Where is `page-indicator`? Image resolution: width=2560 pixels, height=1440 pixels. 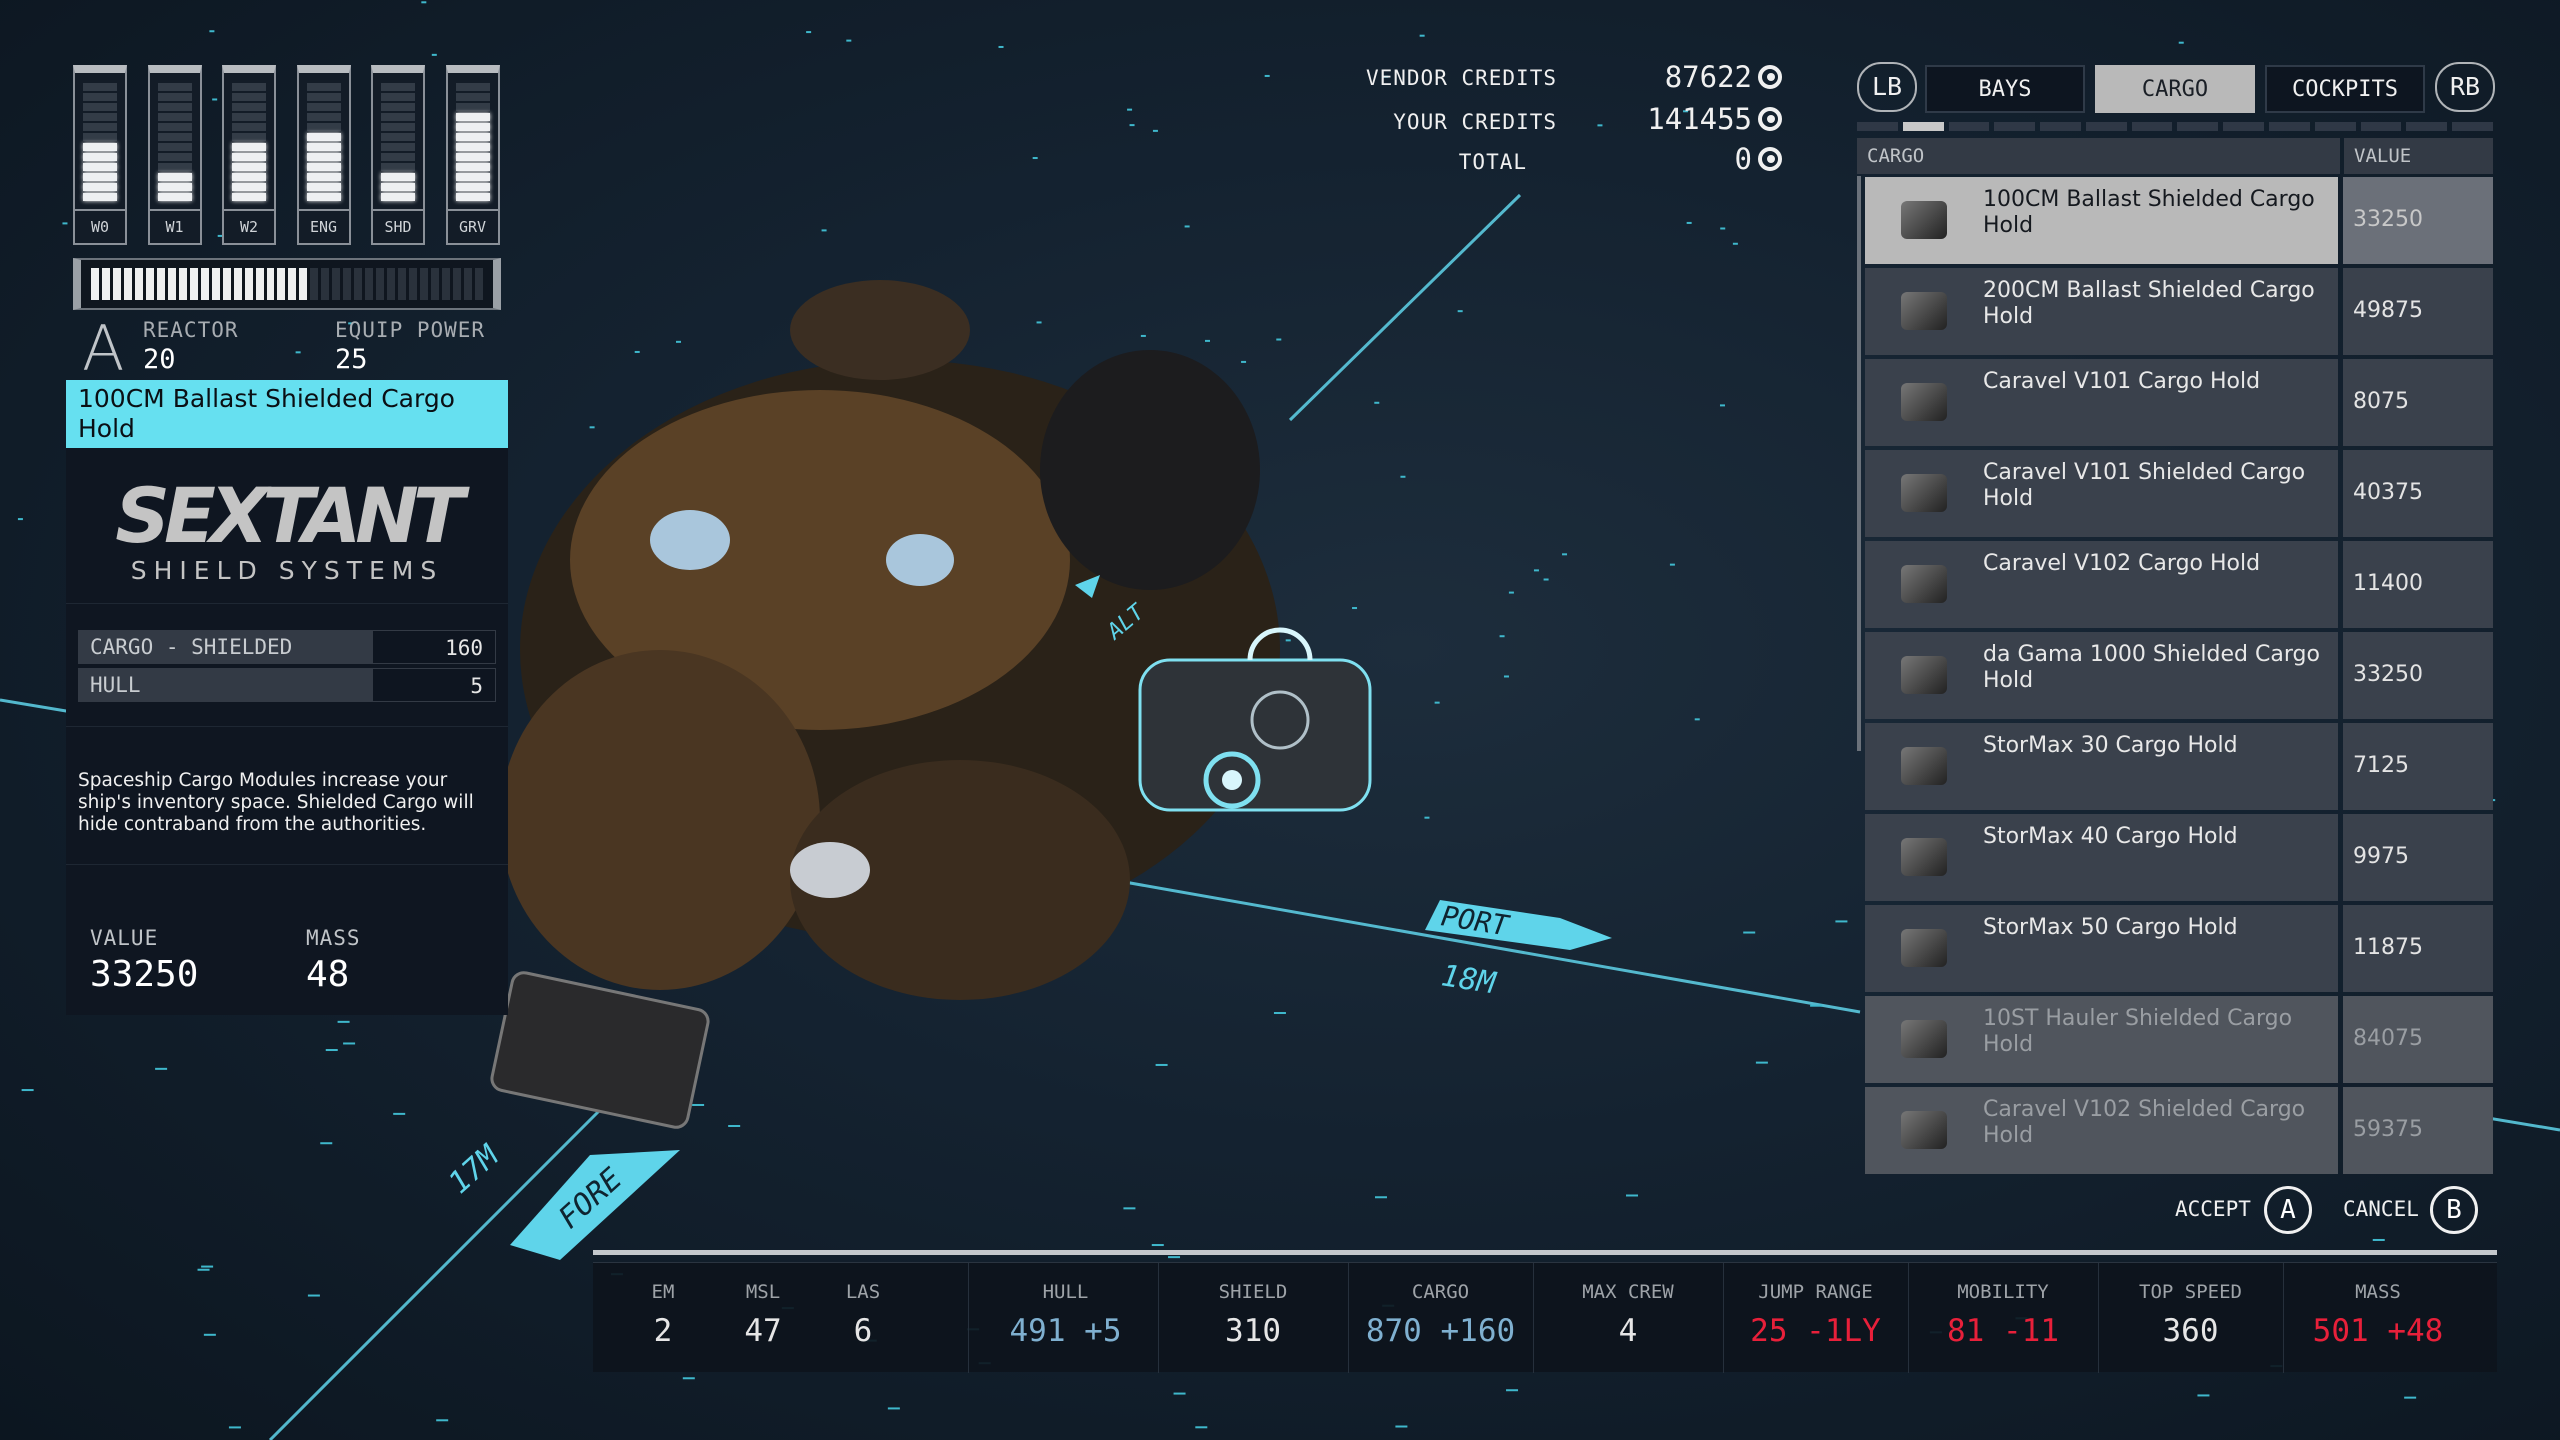
page-indicator is located at coordinates (2175, 126).